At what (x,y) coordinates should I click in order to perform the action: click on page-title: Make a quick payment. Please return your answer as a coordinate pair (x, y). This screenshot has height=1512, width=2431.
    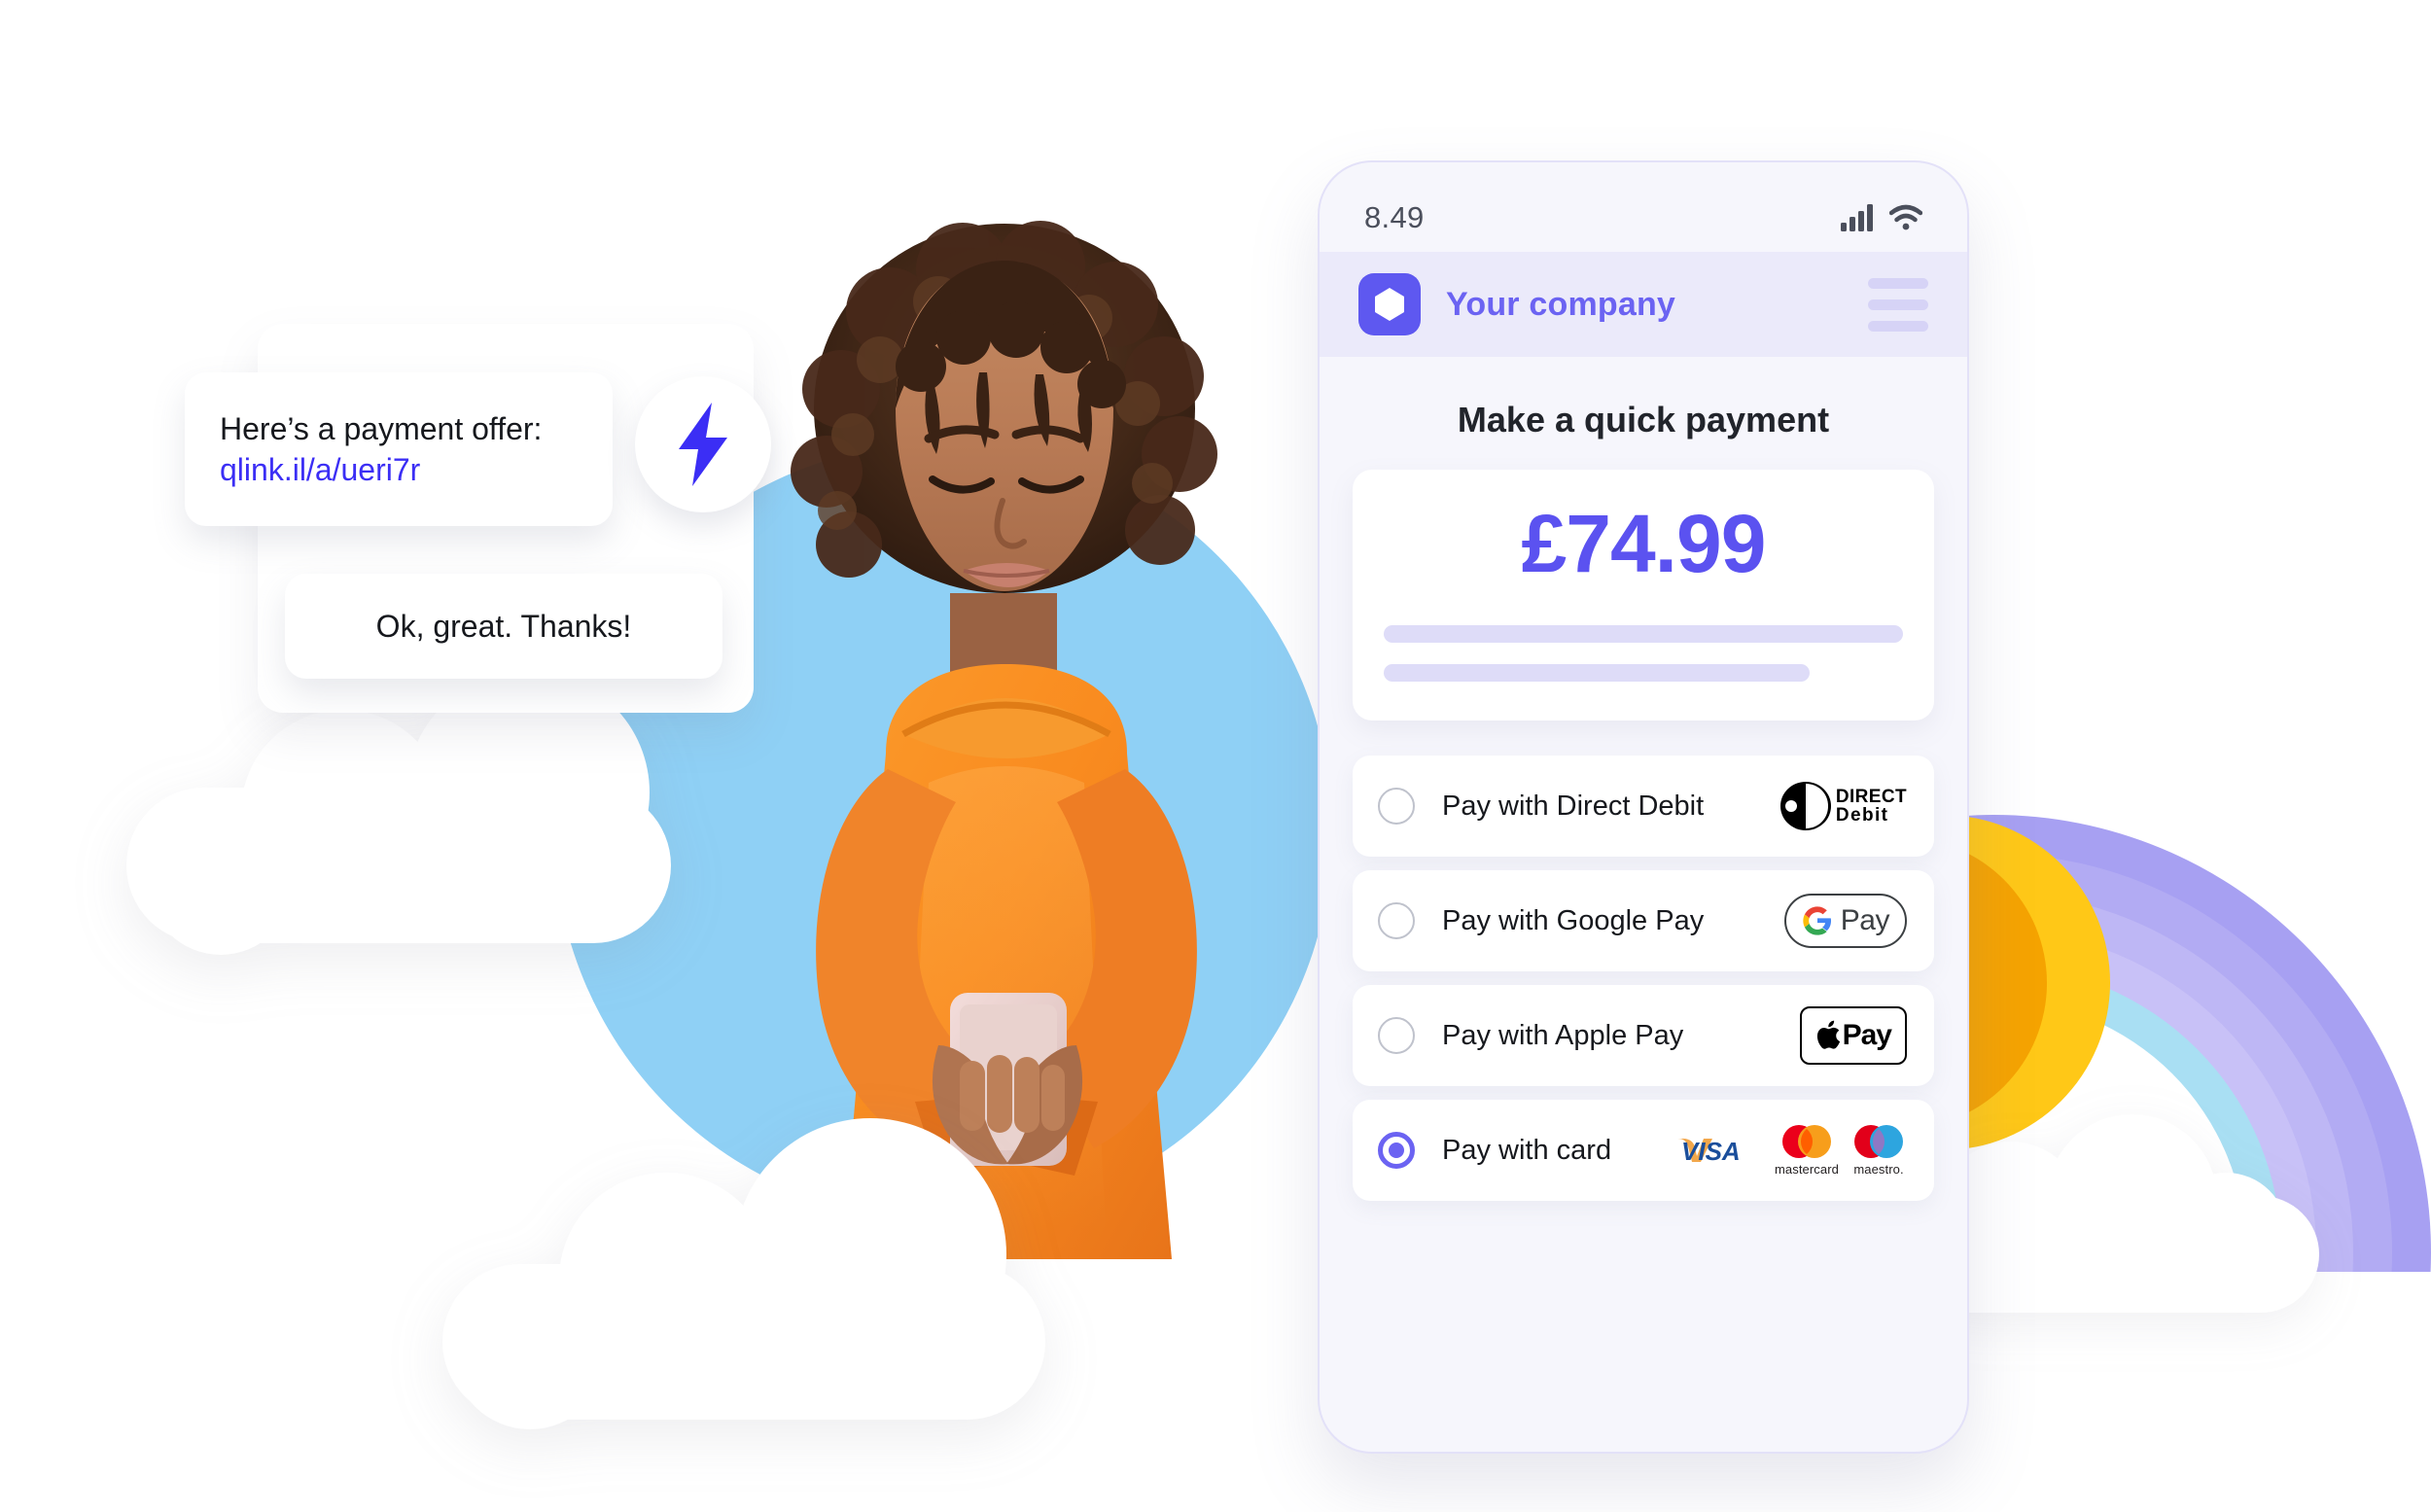
    Looking at the image, I should click on (1643, 420).